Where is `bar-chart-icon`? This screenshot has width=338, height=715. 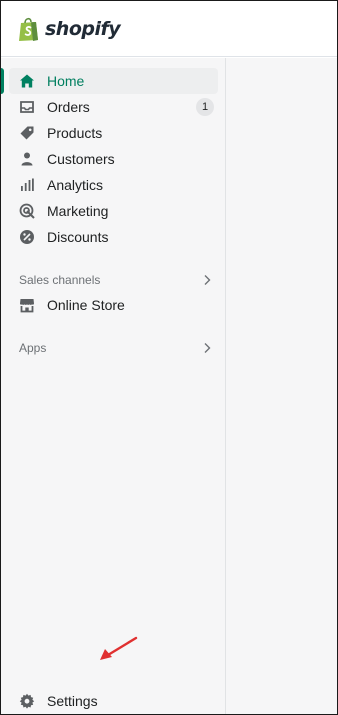
bar-chart-icon is located at coordinates (27, 184).